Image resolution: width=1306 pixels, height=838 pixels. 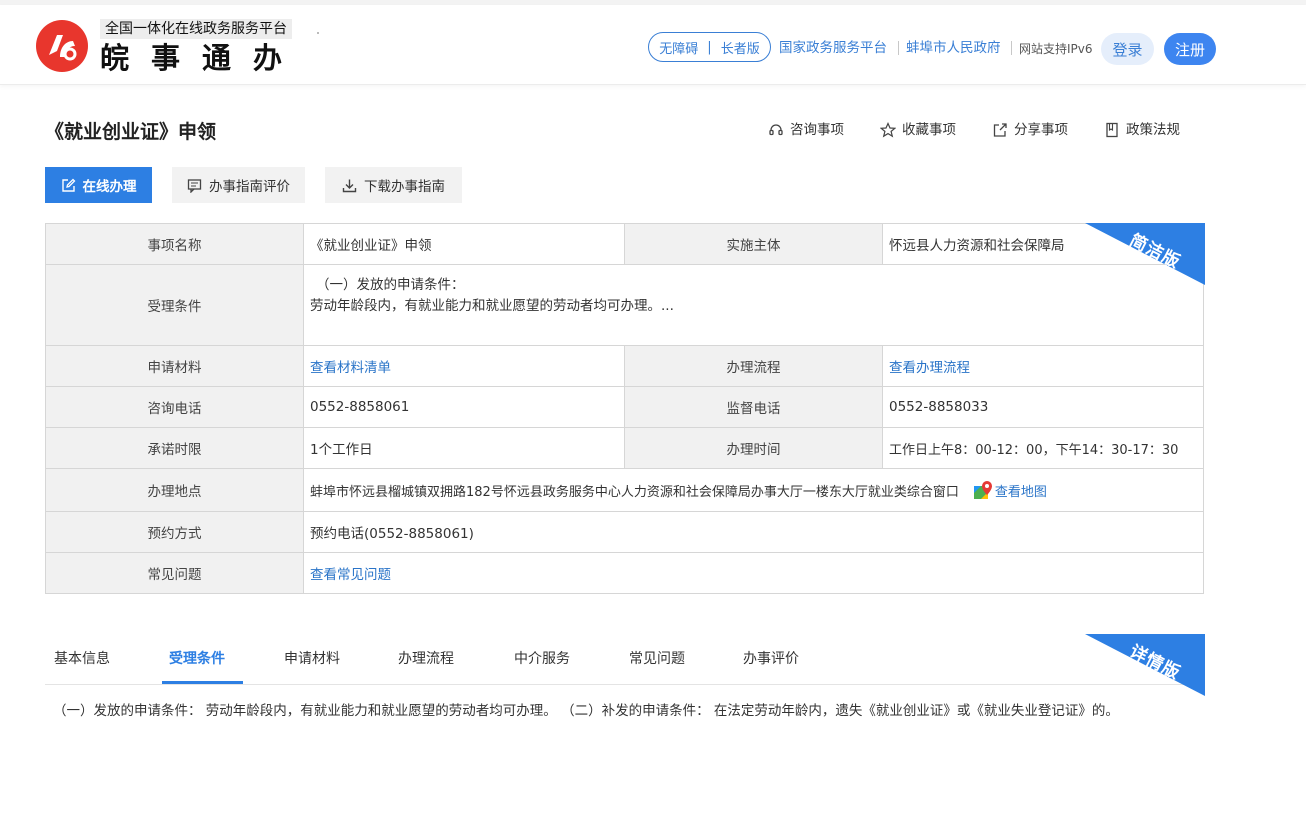 I want to click on supervise-phone-label: 监督电话, so click(x=754, y=407).